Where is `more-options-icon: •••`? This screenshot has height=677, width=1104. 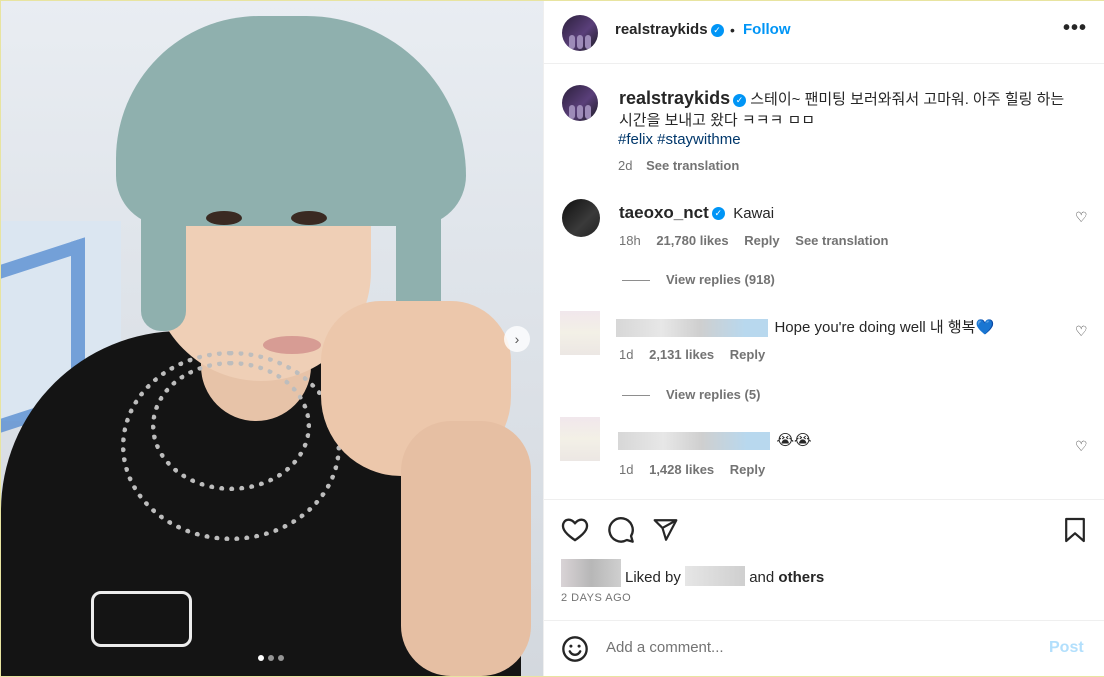
more-options-icon: ••• is located at coordinates (1075, 28).